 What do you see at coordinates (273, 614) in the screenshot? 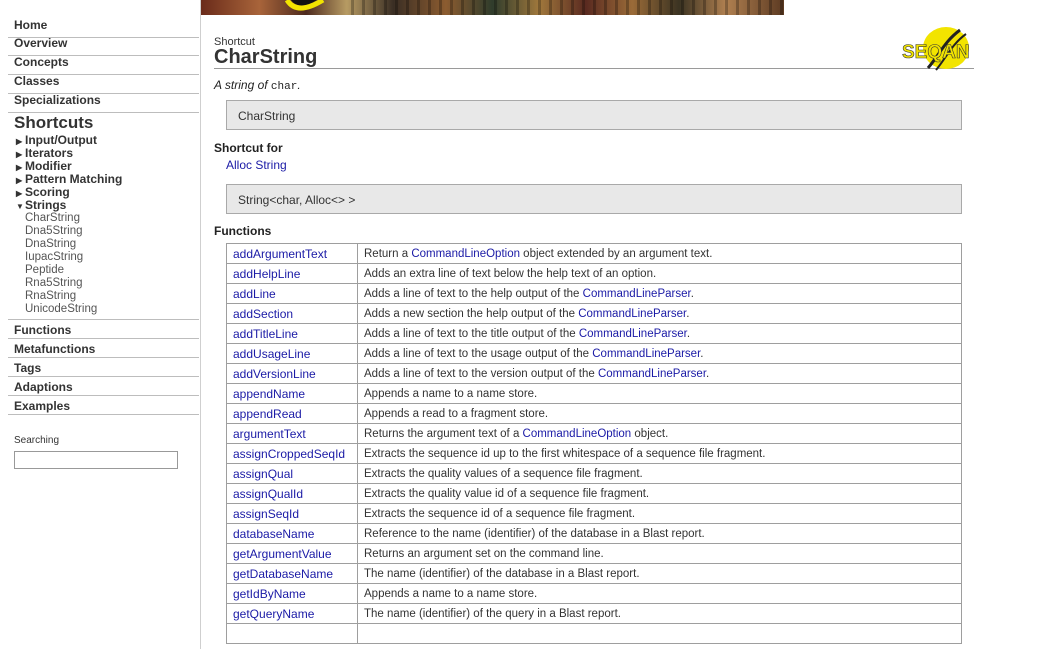
I see `function-link: getQueryName` at bounding box center [273, 614].